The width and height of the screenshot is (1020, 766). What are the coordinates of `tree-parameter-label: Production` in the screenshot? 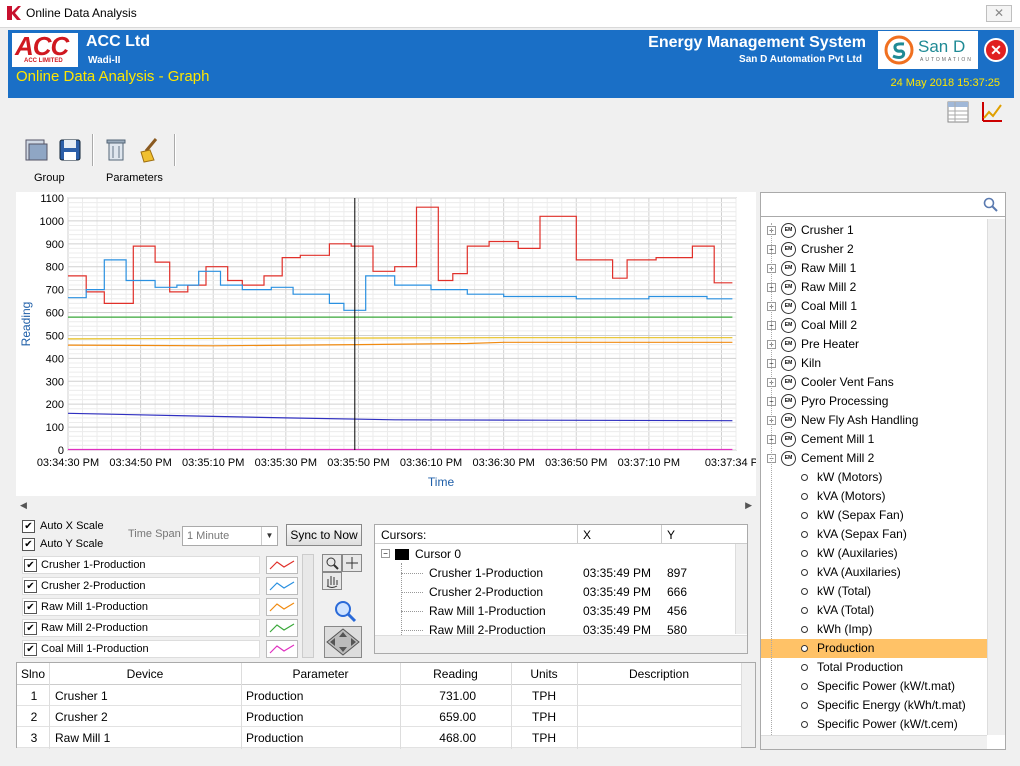 It's located at (846, 648).